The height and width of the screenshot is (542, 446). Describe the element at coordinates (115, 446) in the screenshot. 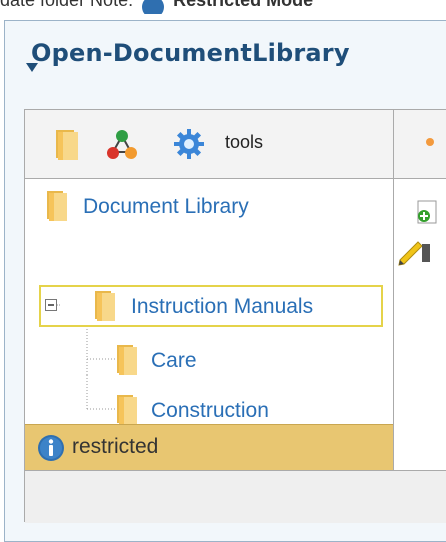

I see `status-text: restricted` at that location.